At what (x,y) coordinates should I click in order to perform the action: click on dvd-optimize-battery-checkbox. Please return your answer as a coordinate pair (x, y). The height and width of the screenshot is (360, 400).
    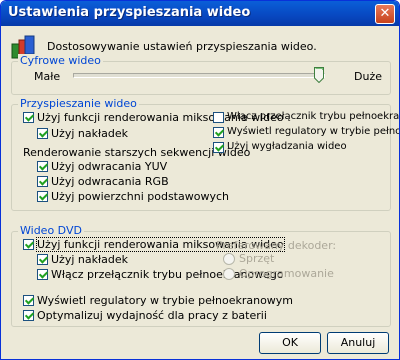
    Looking at the image, I should click on (28, 315).